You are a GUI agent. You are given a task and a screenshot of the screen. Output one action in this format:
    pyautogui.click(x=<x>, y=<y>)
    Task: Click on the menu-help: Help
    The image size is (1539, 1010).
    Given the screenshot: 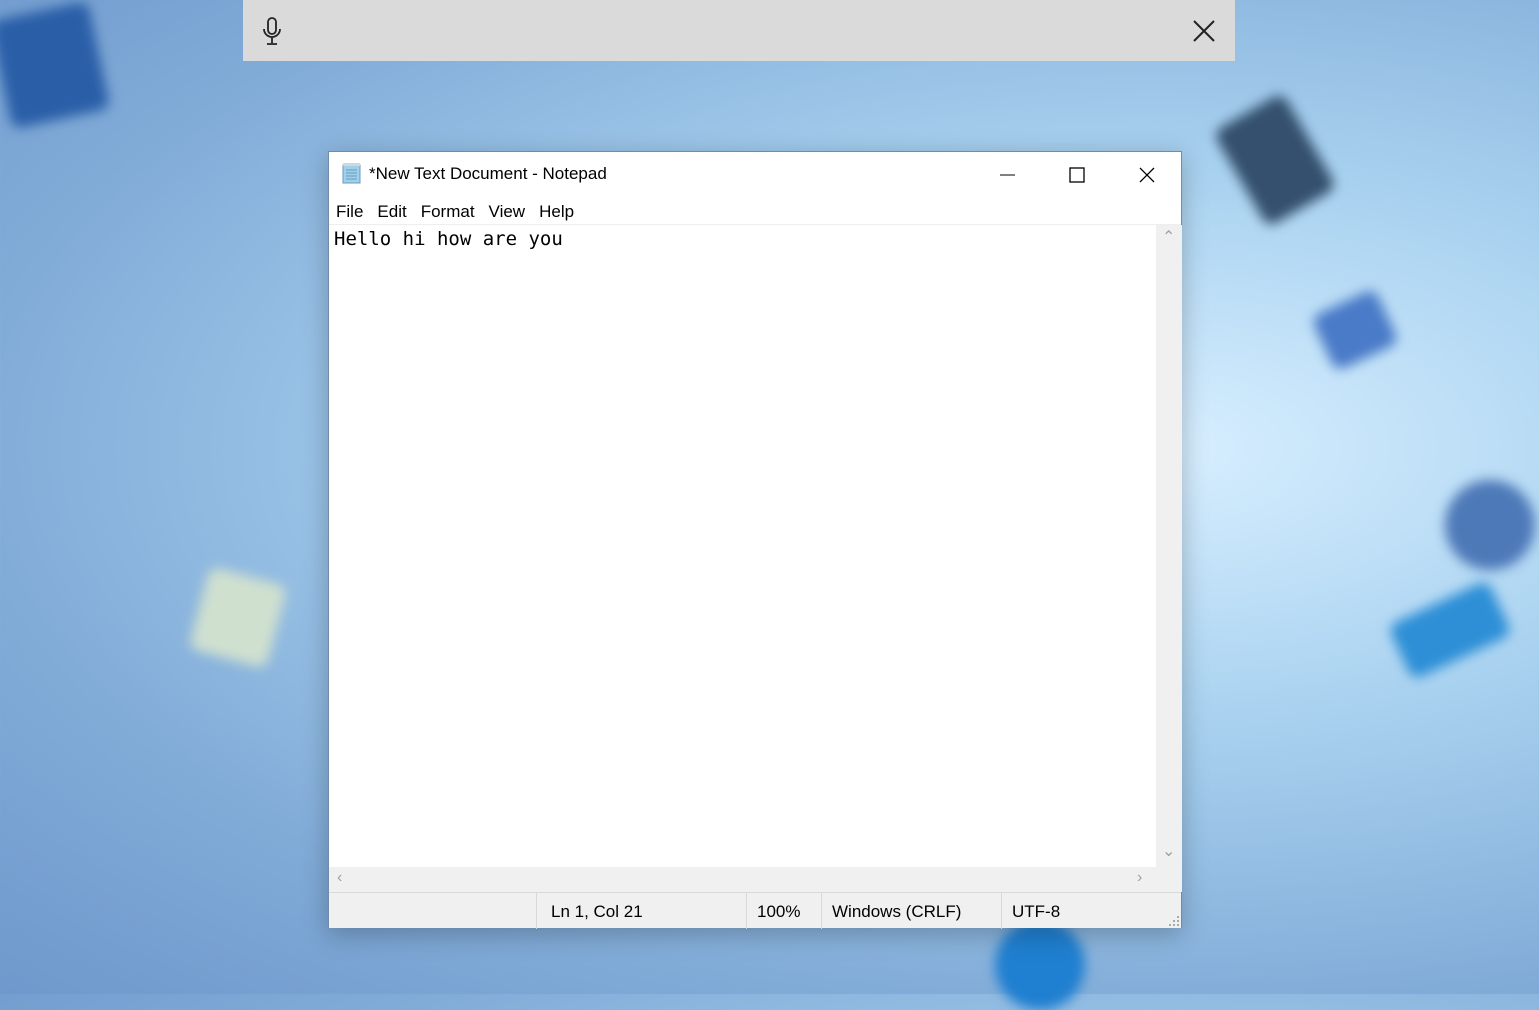 What is the action you would take?
    pyautogui.click(x=556, y=210)
    